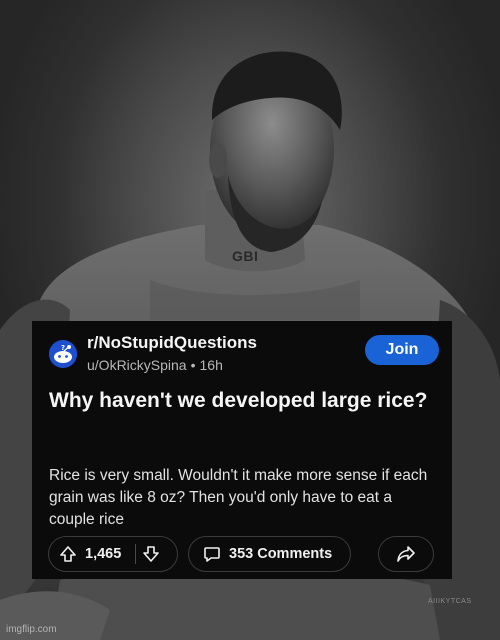 The width and height of the screenshot is (500, 640). I want to click on vote-divider, so click(136, 554).